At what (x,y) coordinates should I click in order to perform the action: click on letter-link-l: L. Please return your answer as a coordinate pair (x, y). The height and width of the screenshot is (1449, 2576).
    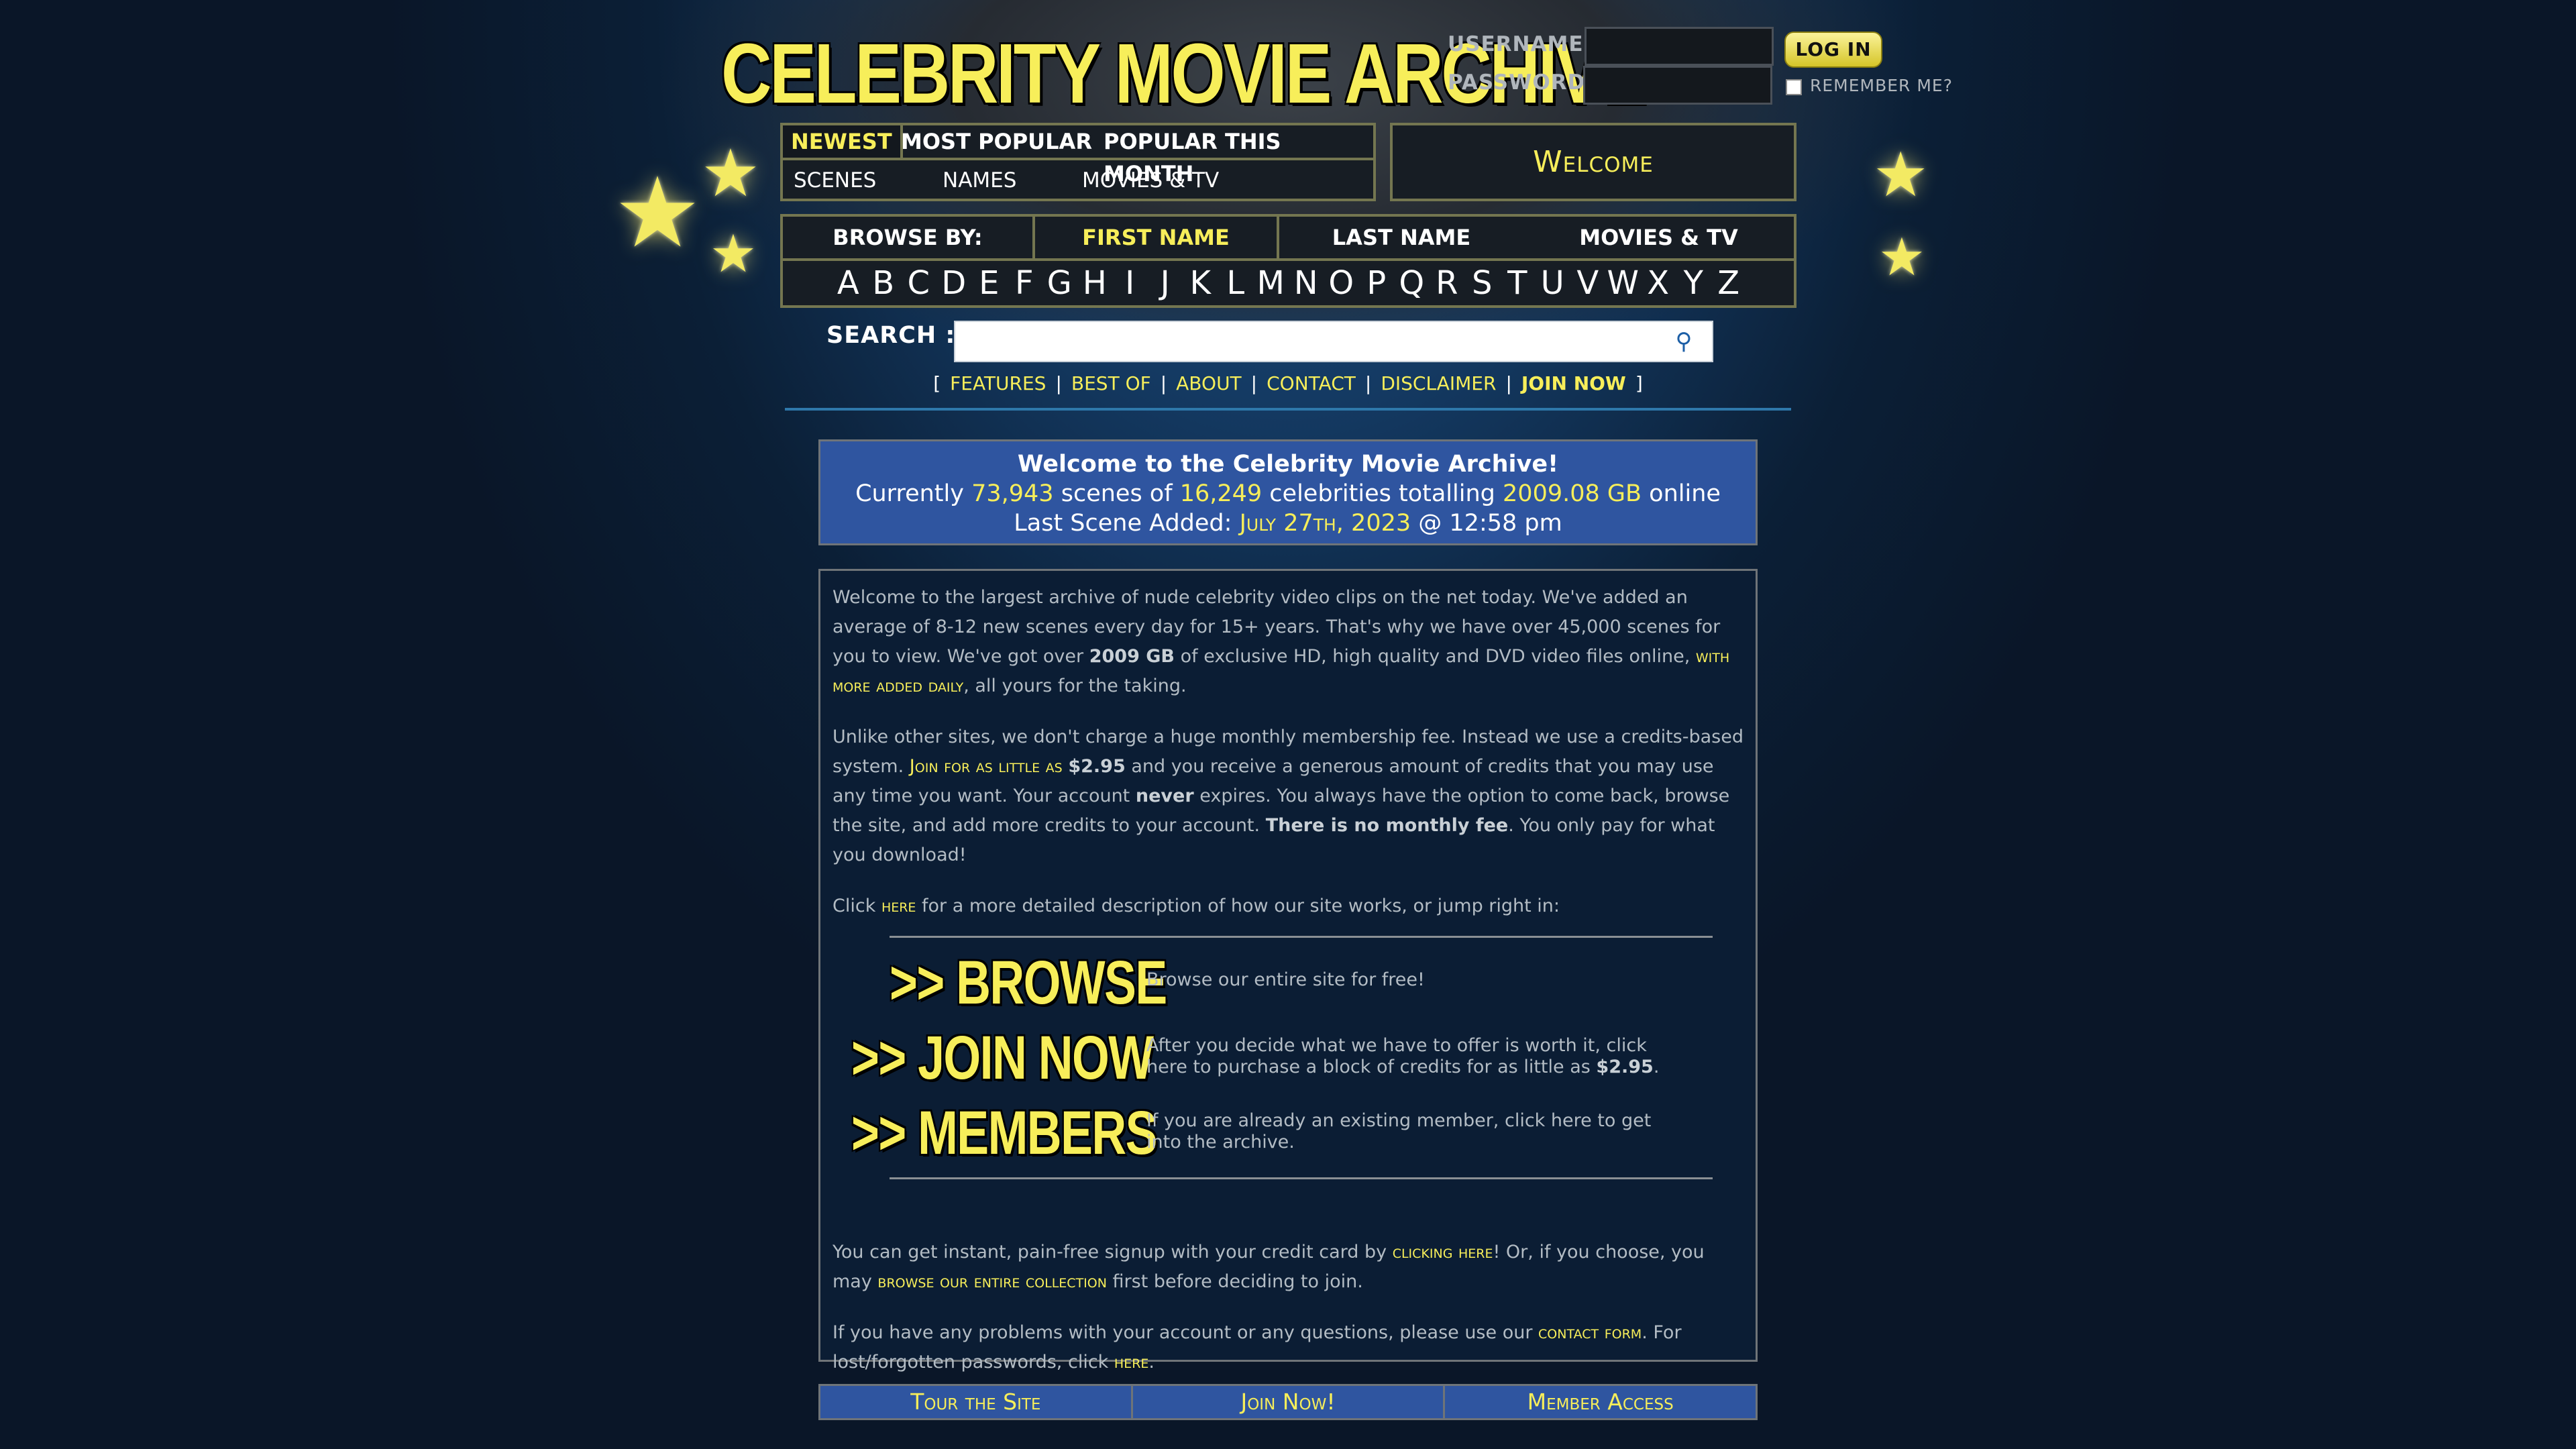
    Looking at the image, I should click on (1236, 283).